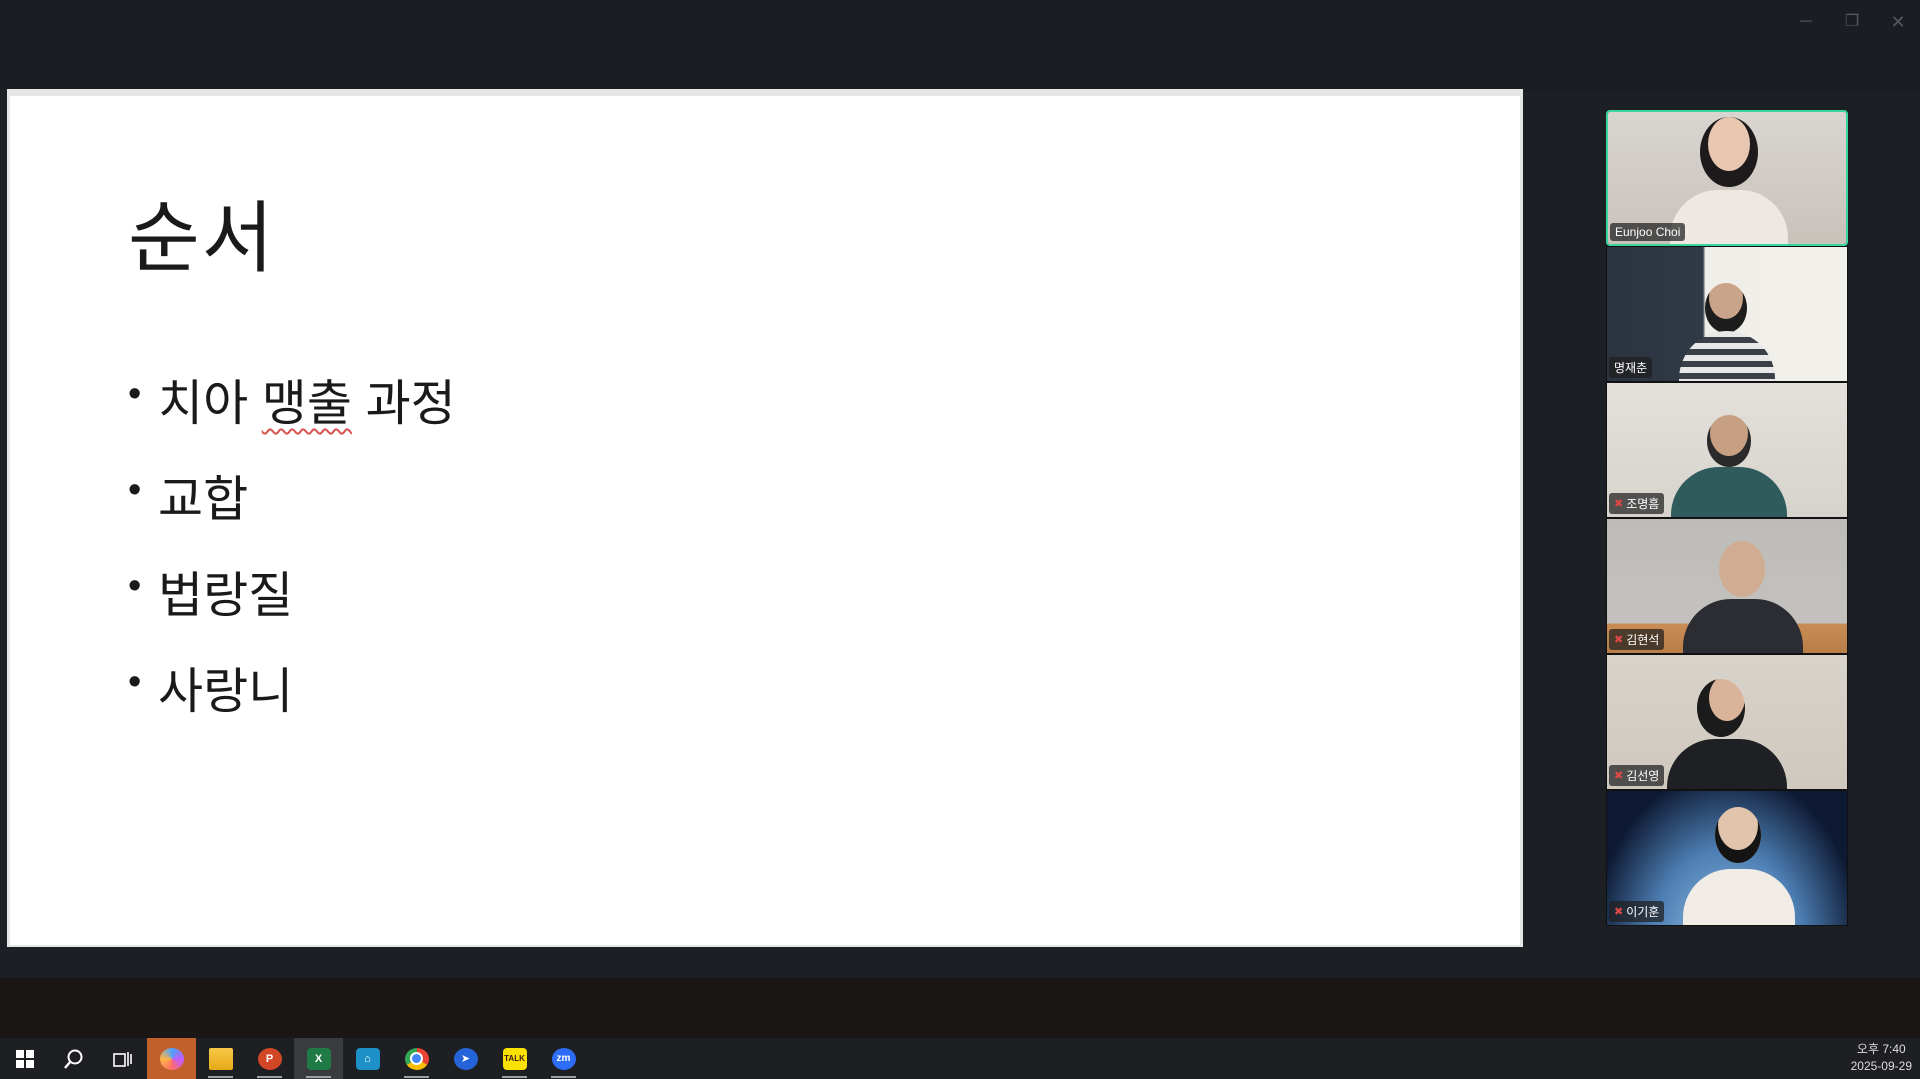  I want to click on participant-nametag: 명재춘, so click(1631, 367).